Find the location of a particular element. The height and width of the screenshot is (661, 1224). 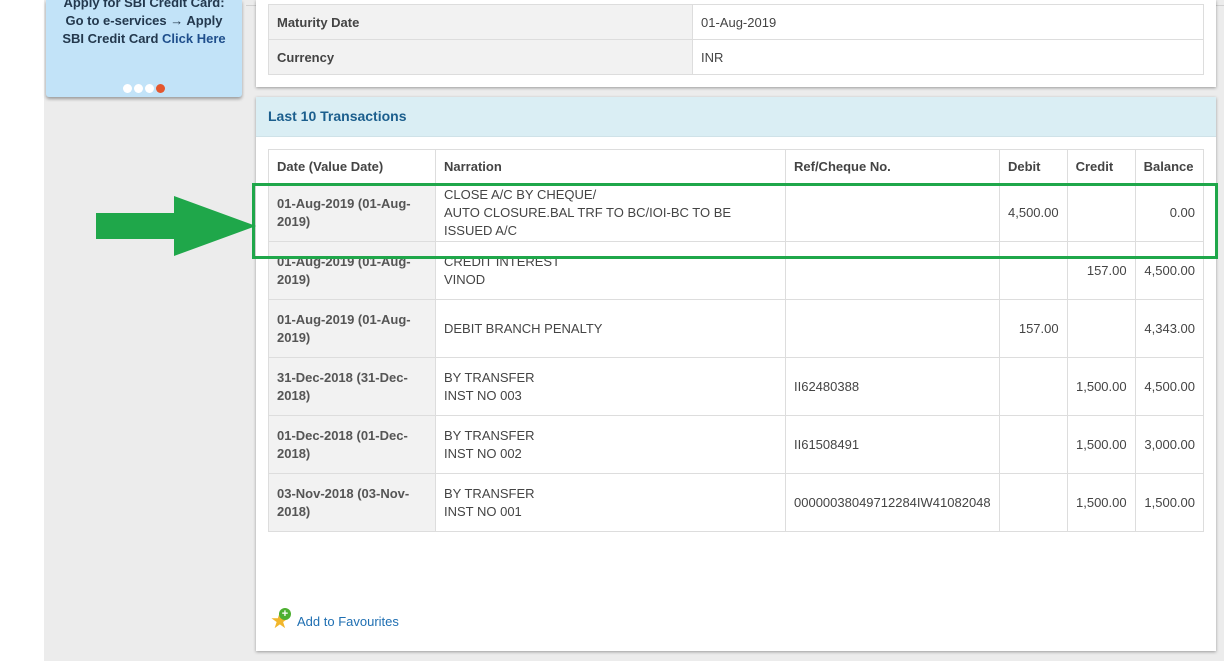

cell-date: 01-Dec-2018 (01-Dec- 2018) is located at coordinates (352, 444).